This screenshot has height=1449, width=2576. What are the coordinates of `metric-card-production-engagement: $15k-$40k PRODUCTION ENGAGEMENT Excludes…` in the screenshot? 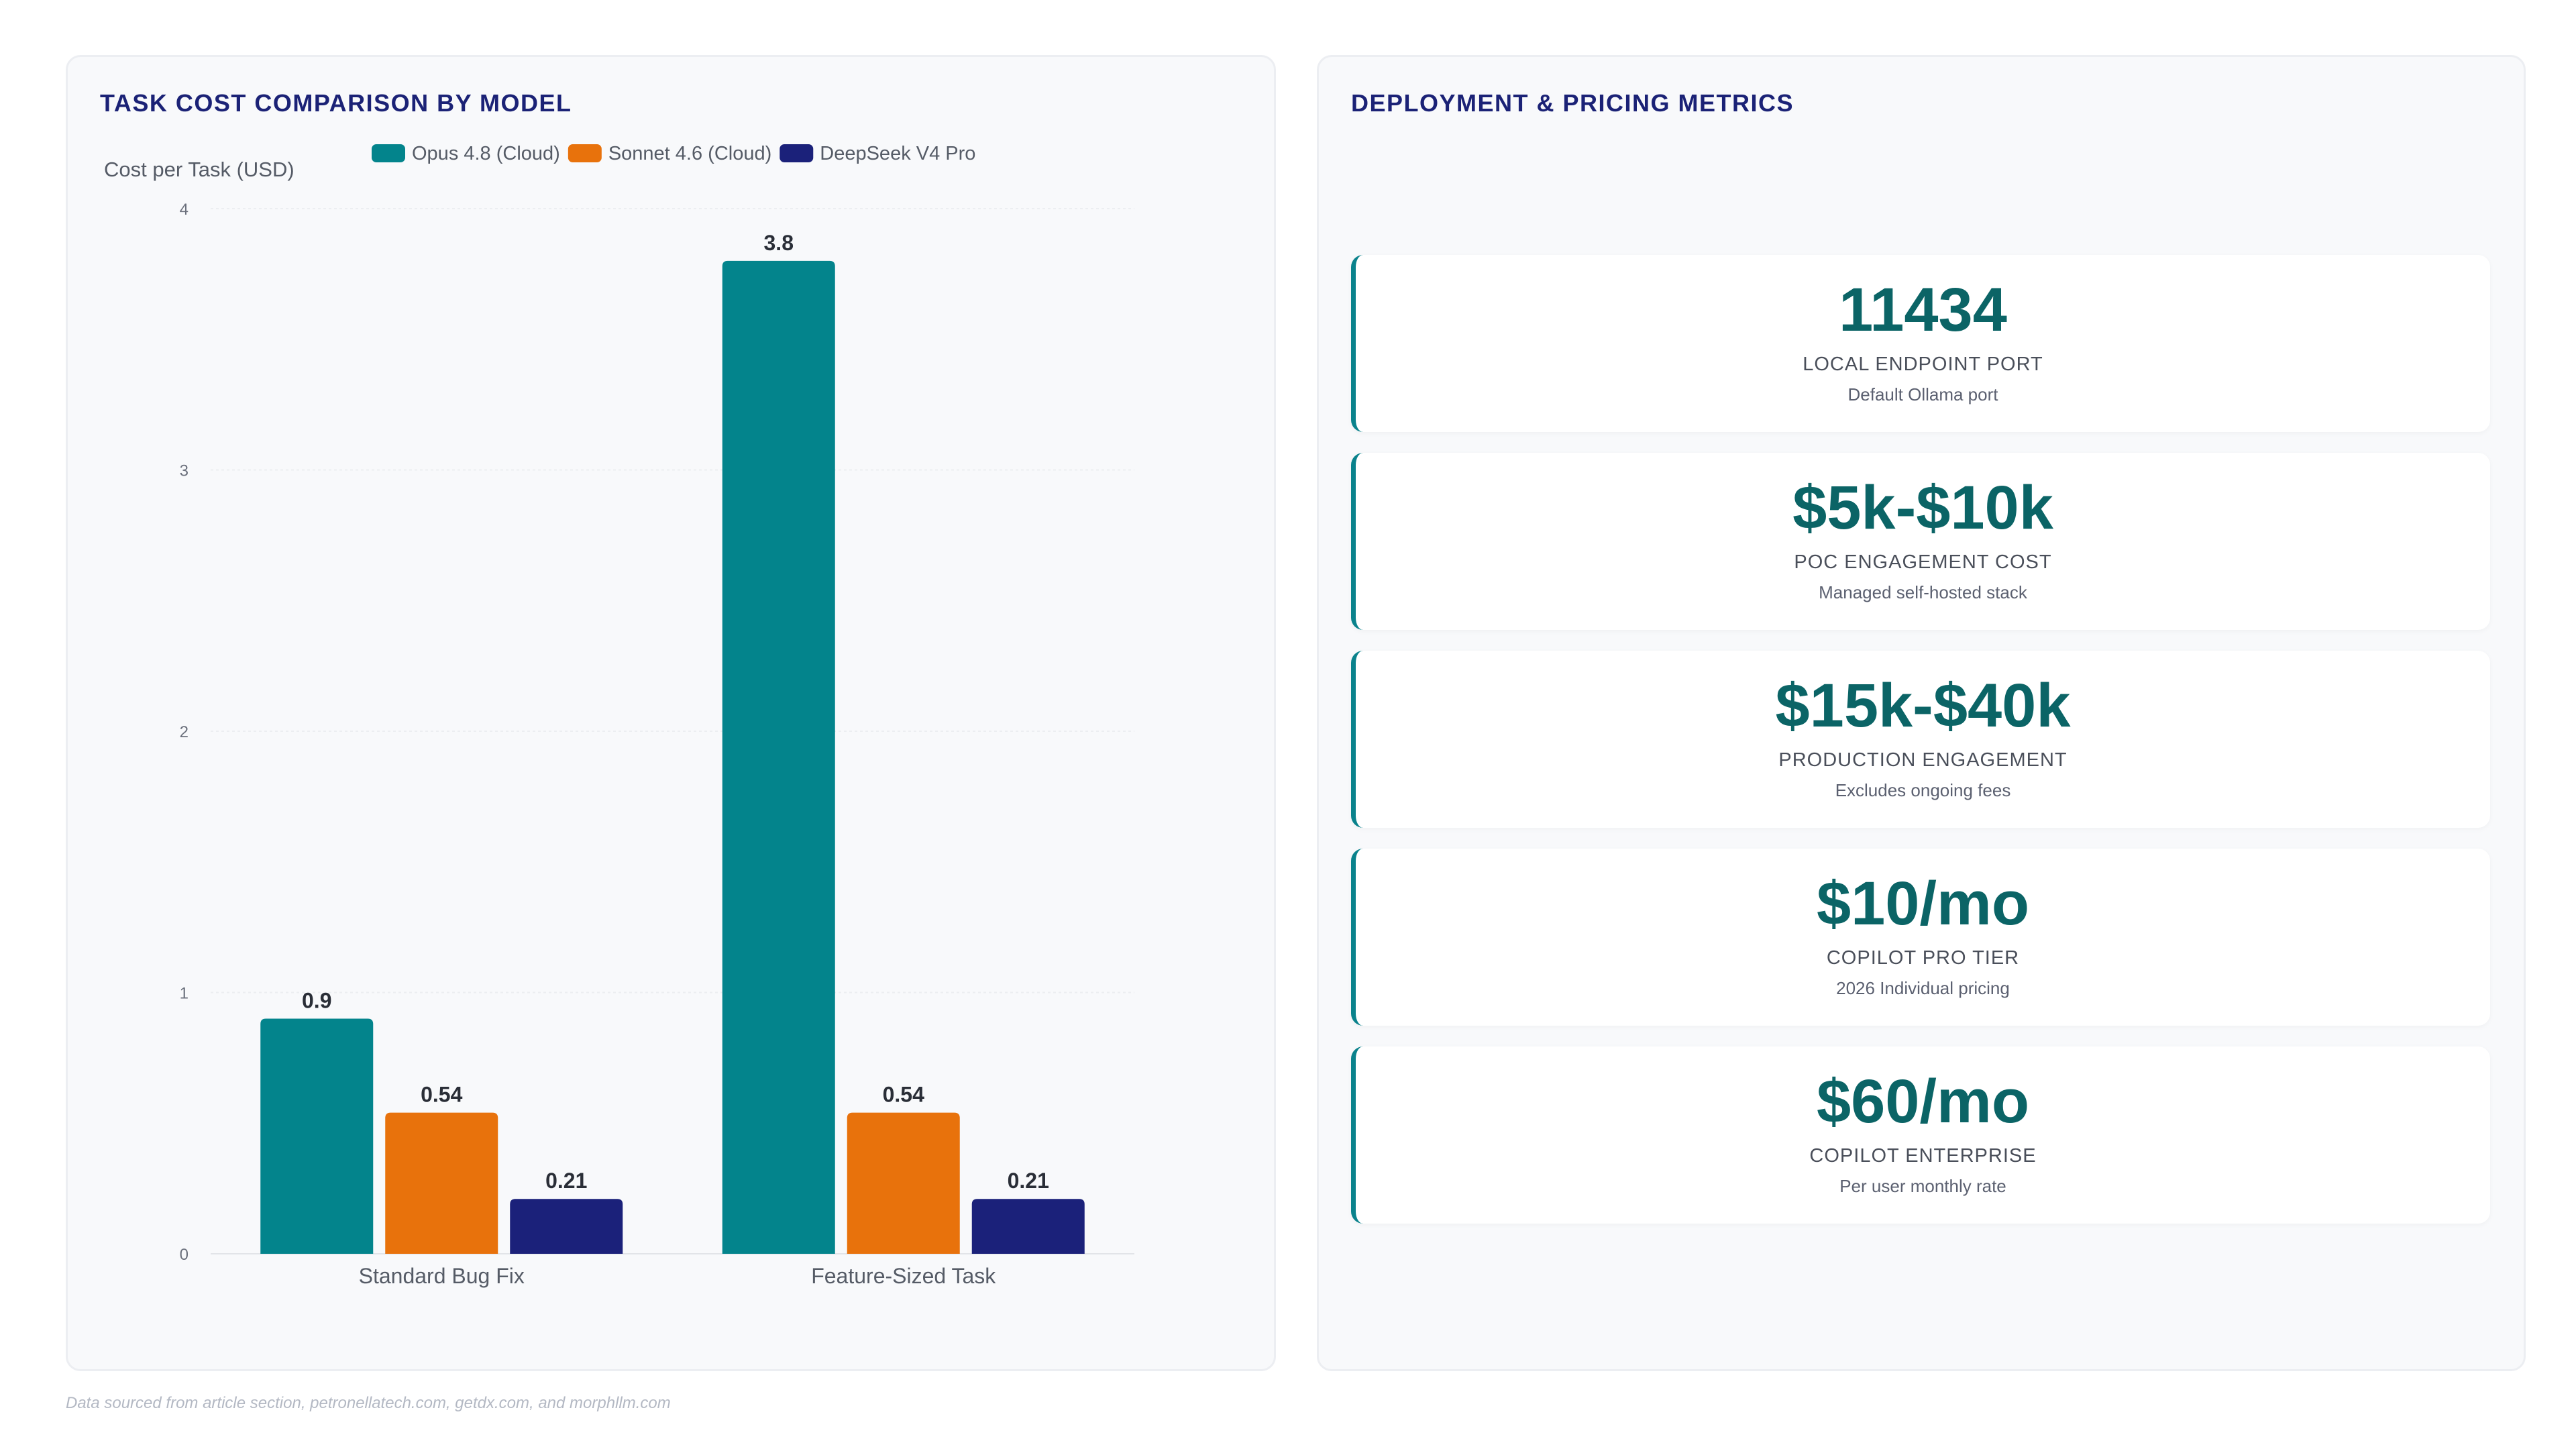 It's located at (1920, 739).